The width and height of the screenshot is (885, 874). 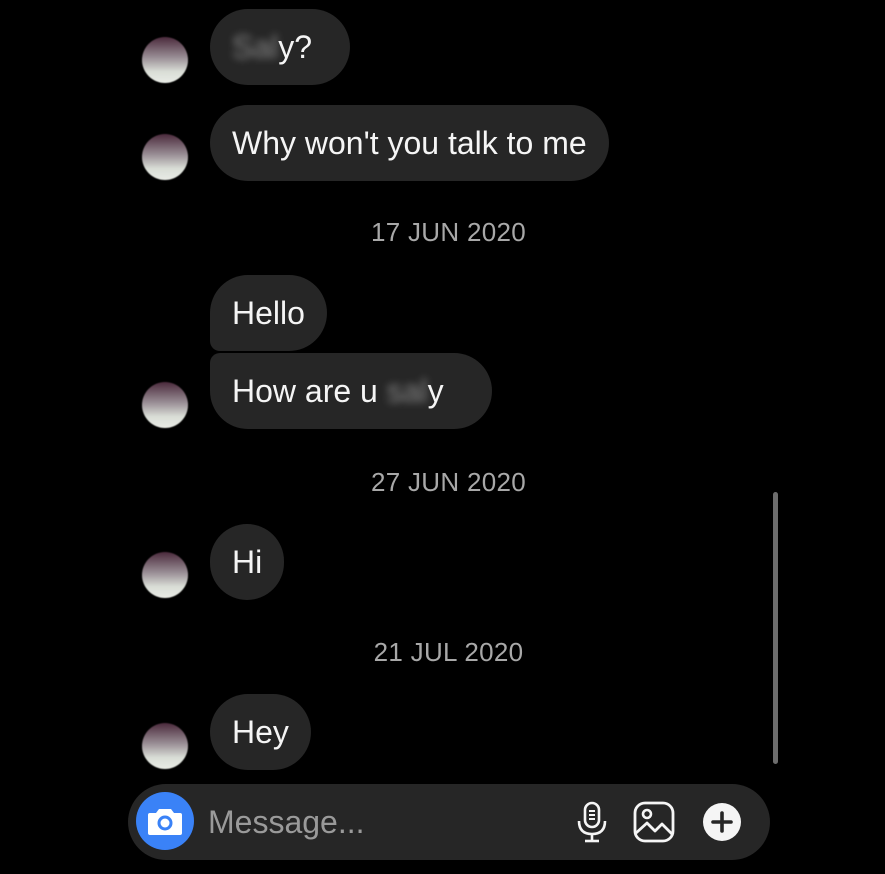 What do you see at coordinates (448, 232) in the screenshot?
I see `date-separator: 17 JUN 2020` at bounding box center [448, 232].